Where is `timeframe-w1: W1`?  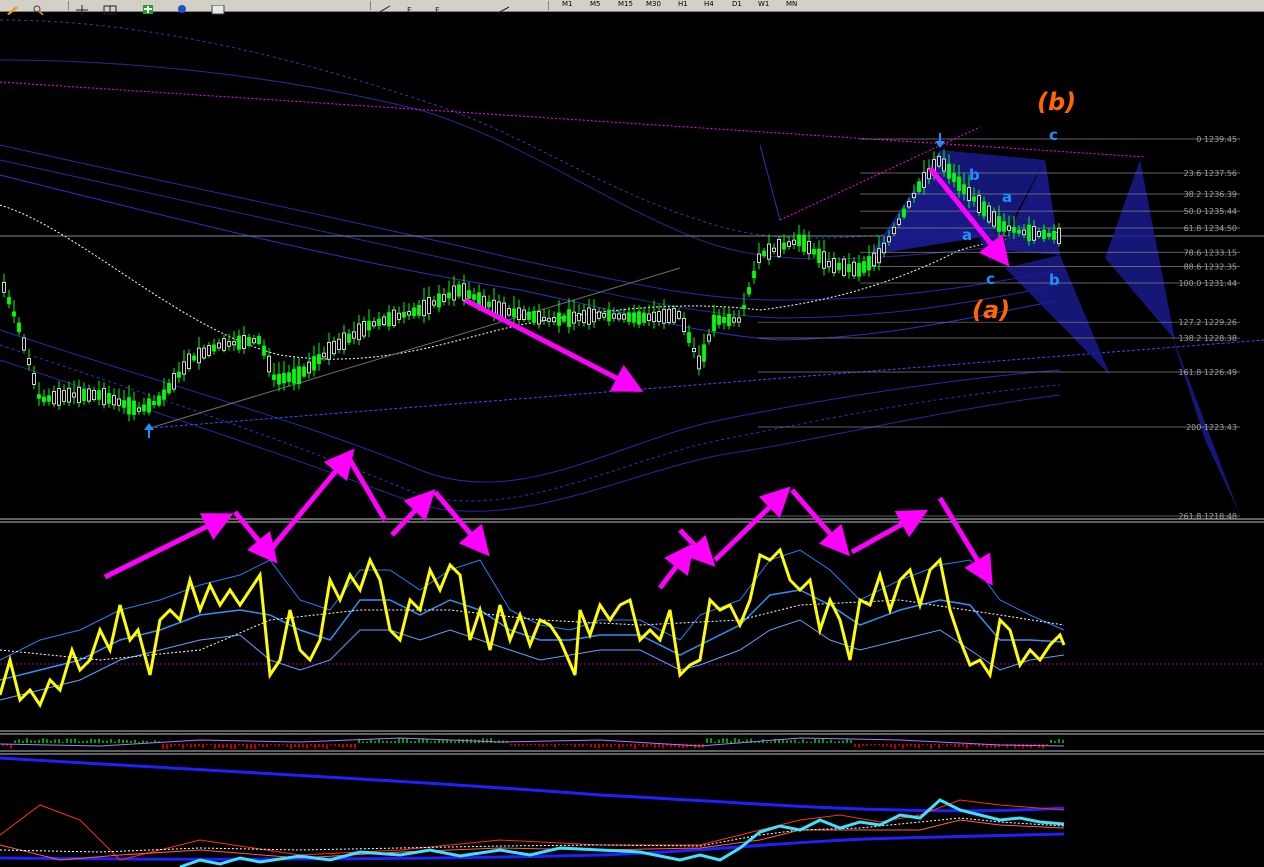 timeframe-w1: W1 is located at coordinates (763, 4).